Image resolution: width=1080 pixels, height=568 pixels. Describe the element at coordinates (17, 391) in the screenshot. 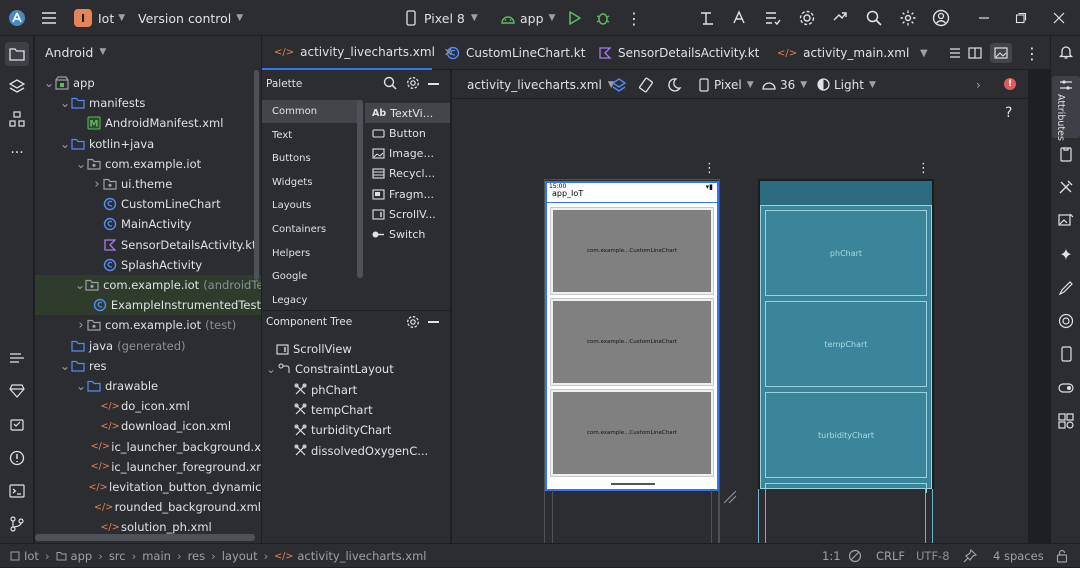

I see `gem-tool-button` at that location.